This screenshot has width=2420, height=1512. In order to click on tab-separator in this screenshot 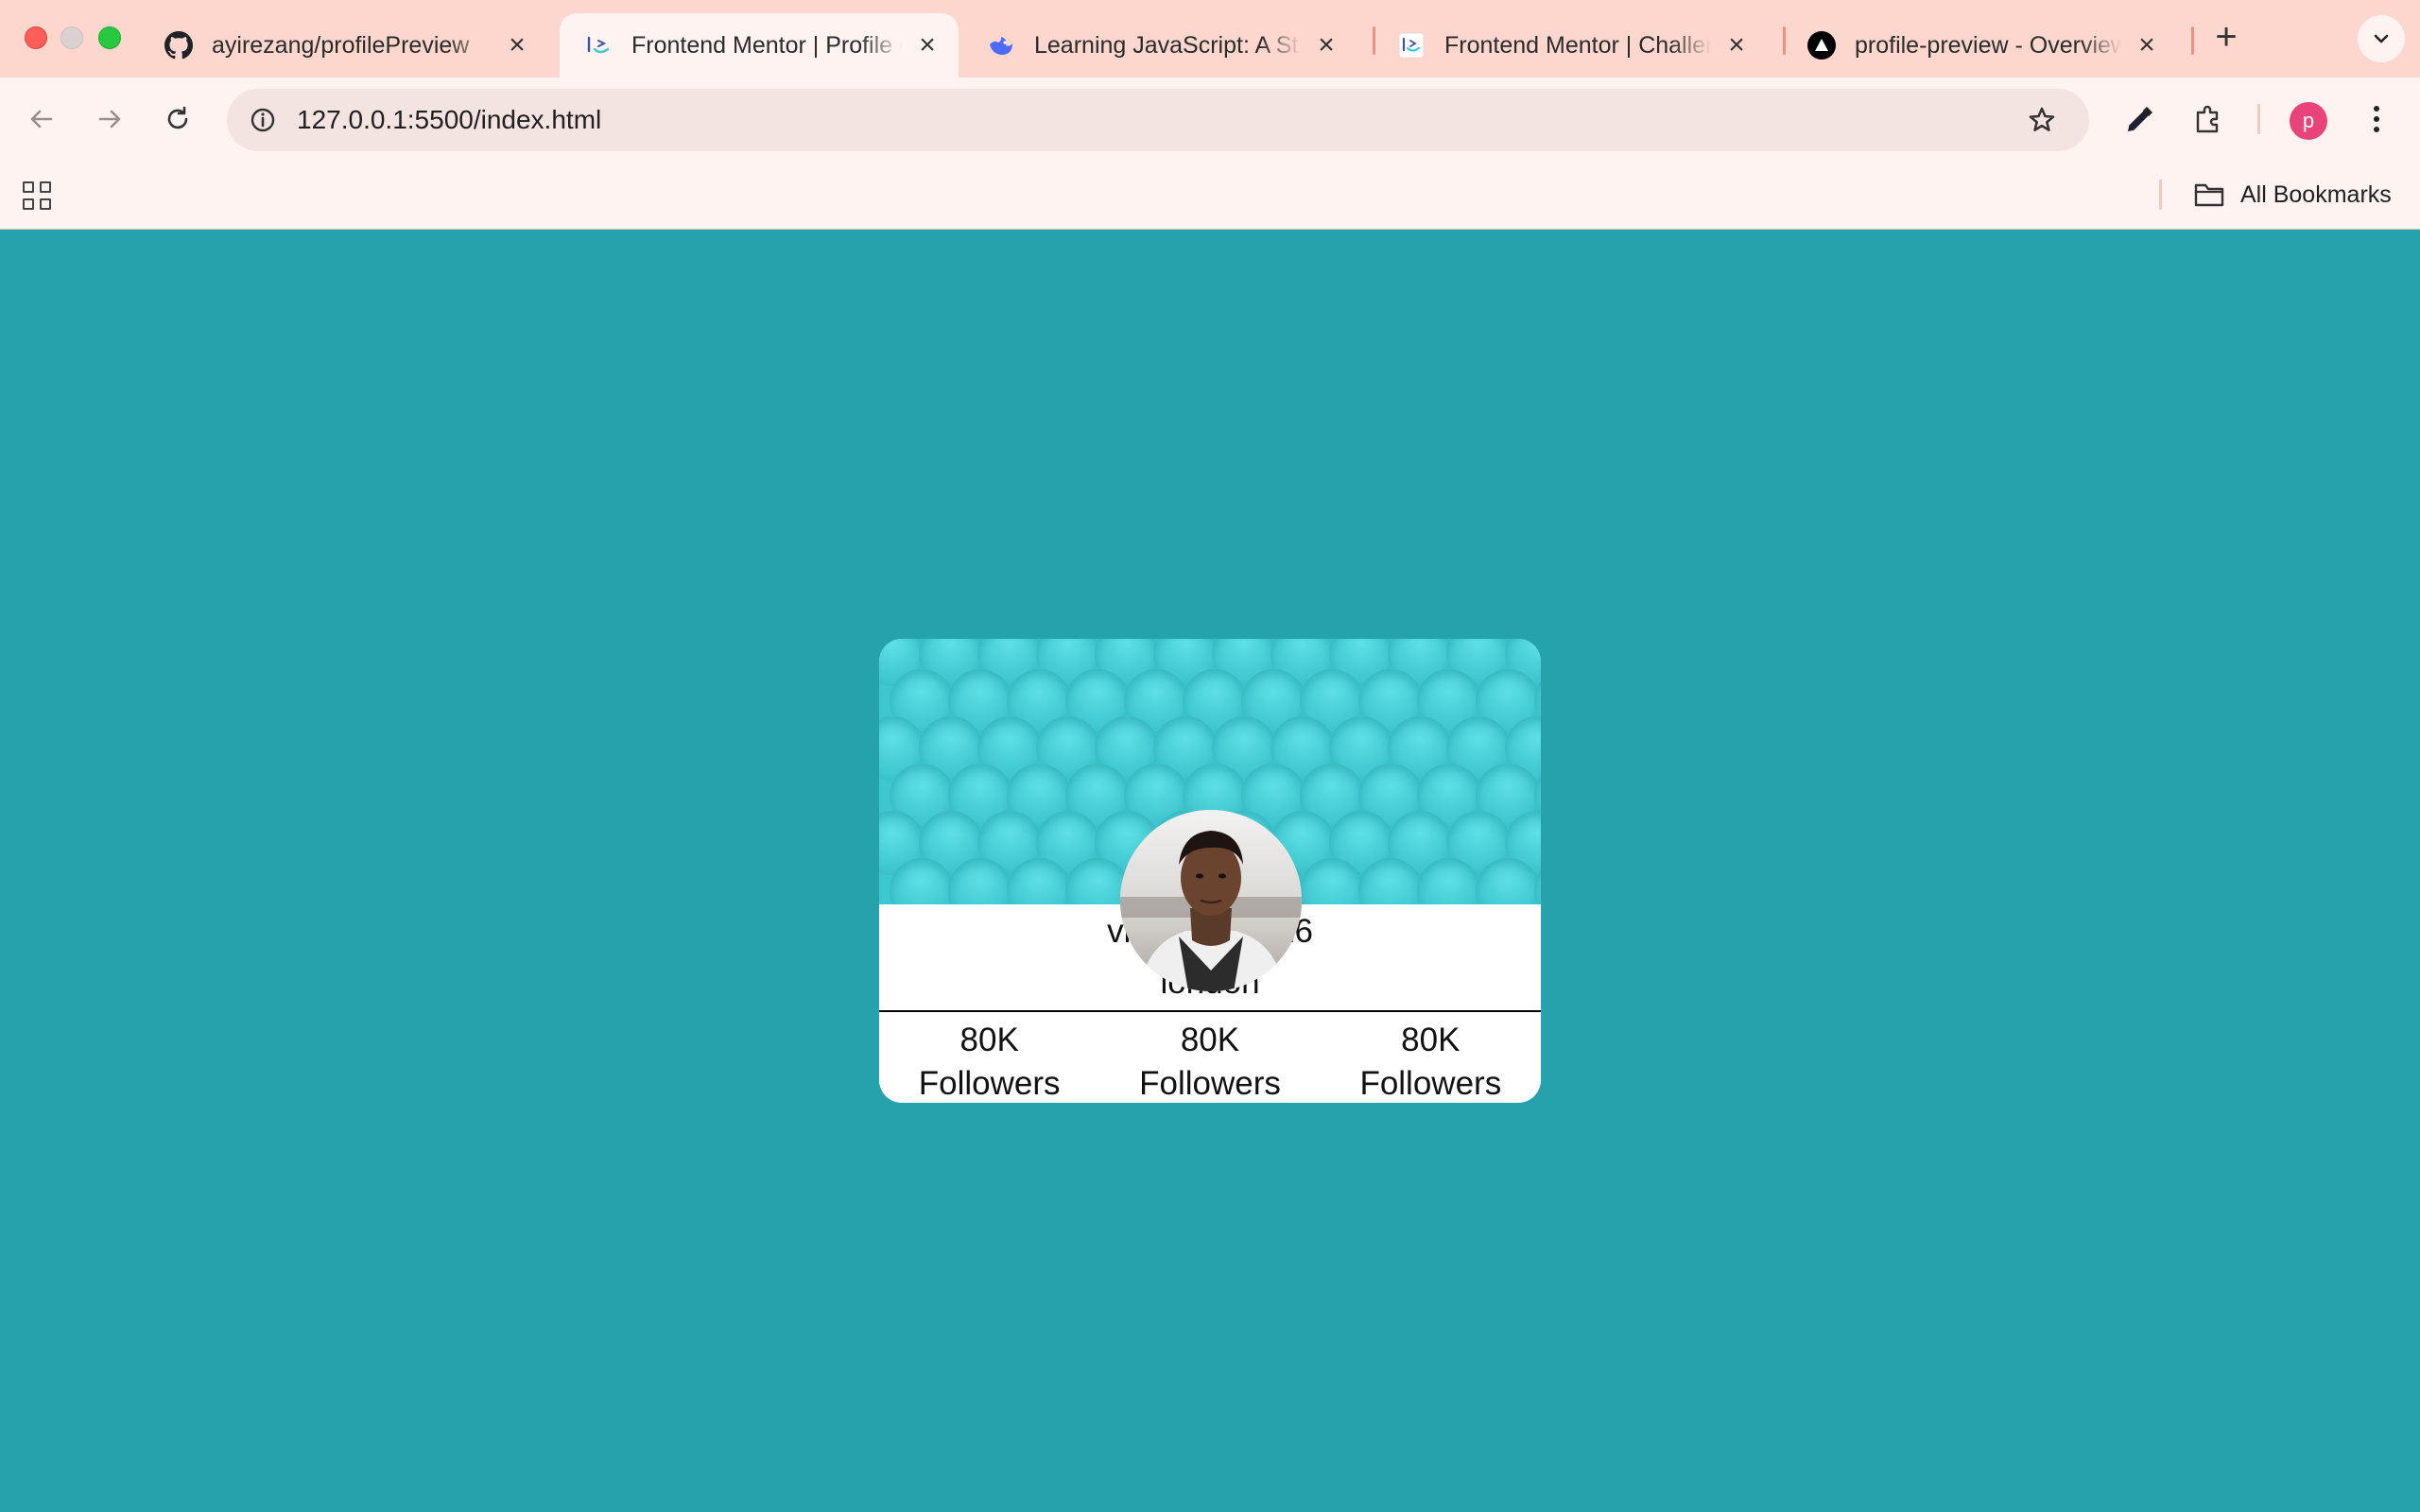, I will do `click(2192, 40)`.